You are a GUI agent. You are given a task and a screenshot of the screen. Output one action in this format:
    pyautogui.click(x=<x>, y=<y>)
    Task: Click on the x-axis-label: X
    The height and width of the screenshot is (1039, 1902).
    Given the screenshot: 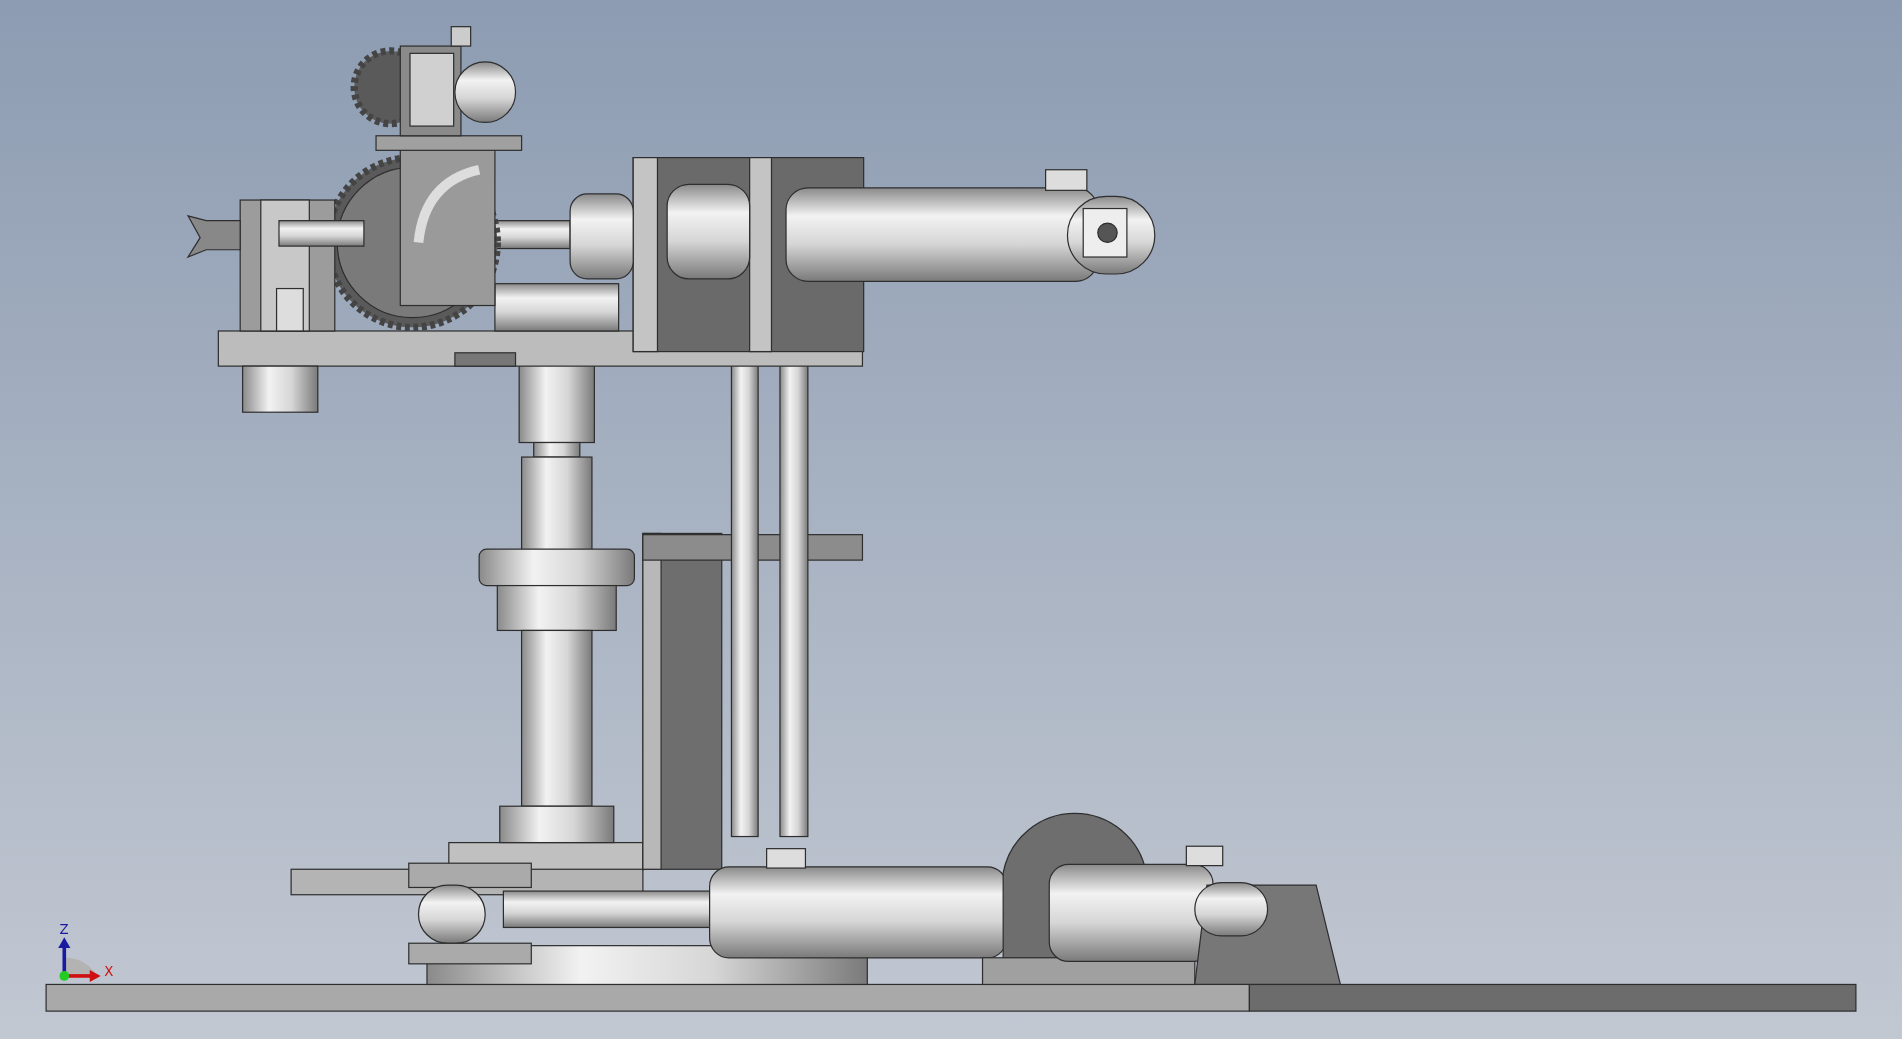 What is the action you would take?
    pyautogui.click(x=109, y=971)
    